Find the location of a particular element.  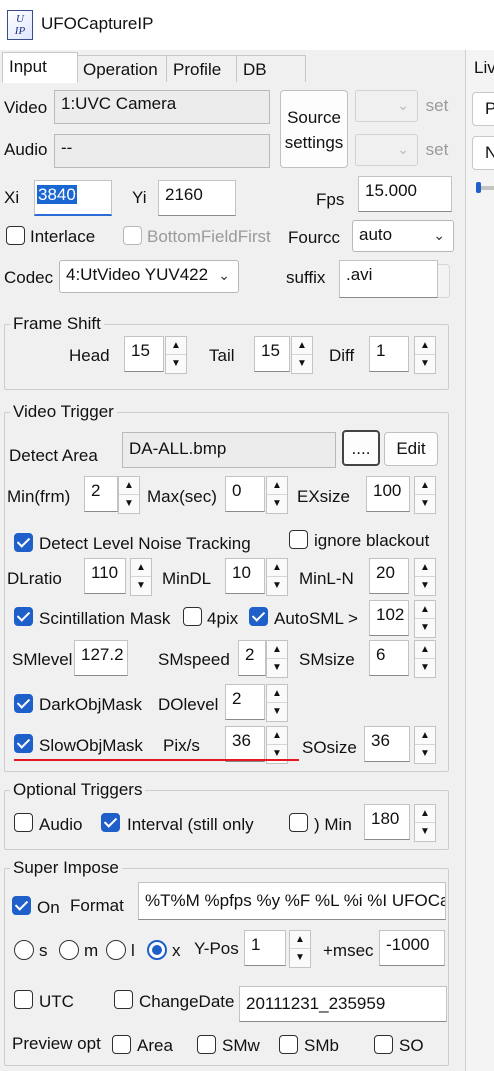

edit-button: Edit is located at coordinates (411, 449).